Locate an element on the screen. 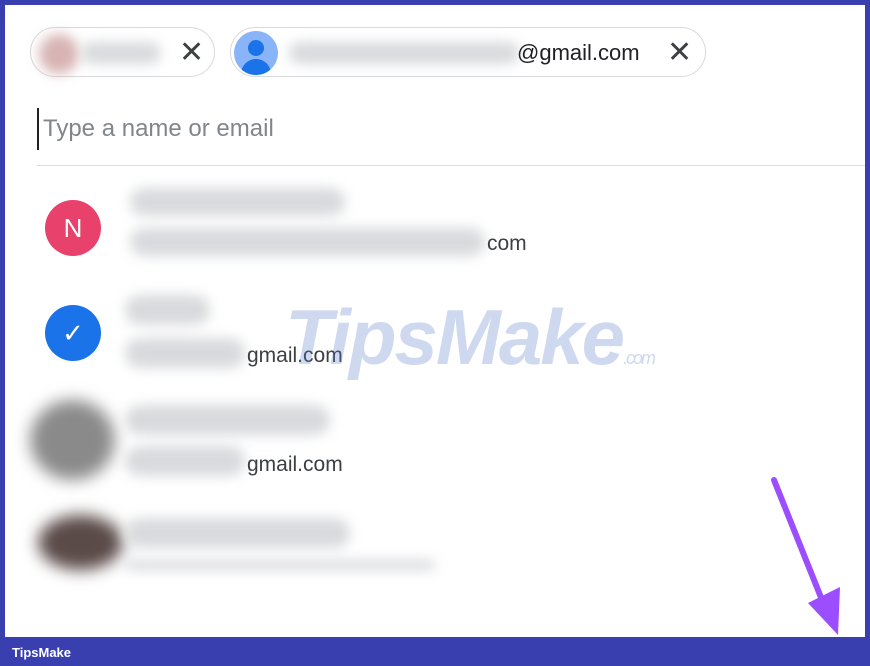 The width and height of the screenshot is (870, 666). recipient-chip-1: ✕ is located at coordinates (122, 52).